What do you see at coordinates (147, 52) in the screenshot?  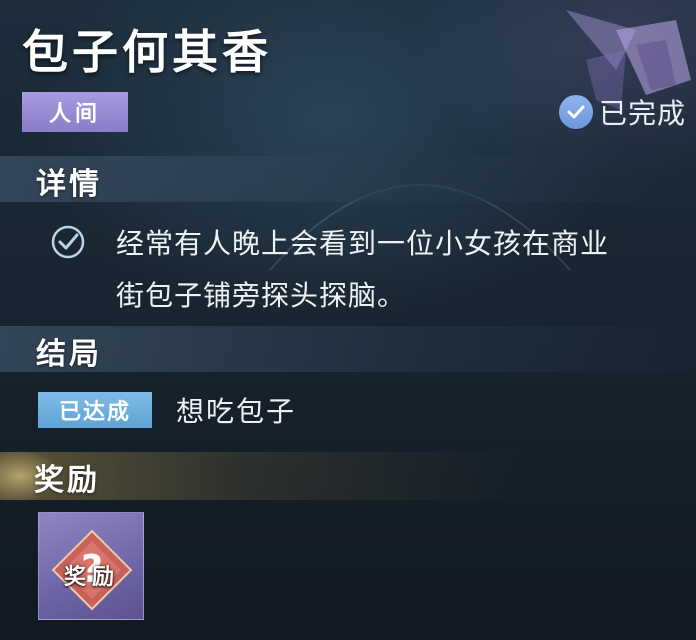 I see `quest-title: 包子何其香` at bounding box center [147, 52].